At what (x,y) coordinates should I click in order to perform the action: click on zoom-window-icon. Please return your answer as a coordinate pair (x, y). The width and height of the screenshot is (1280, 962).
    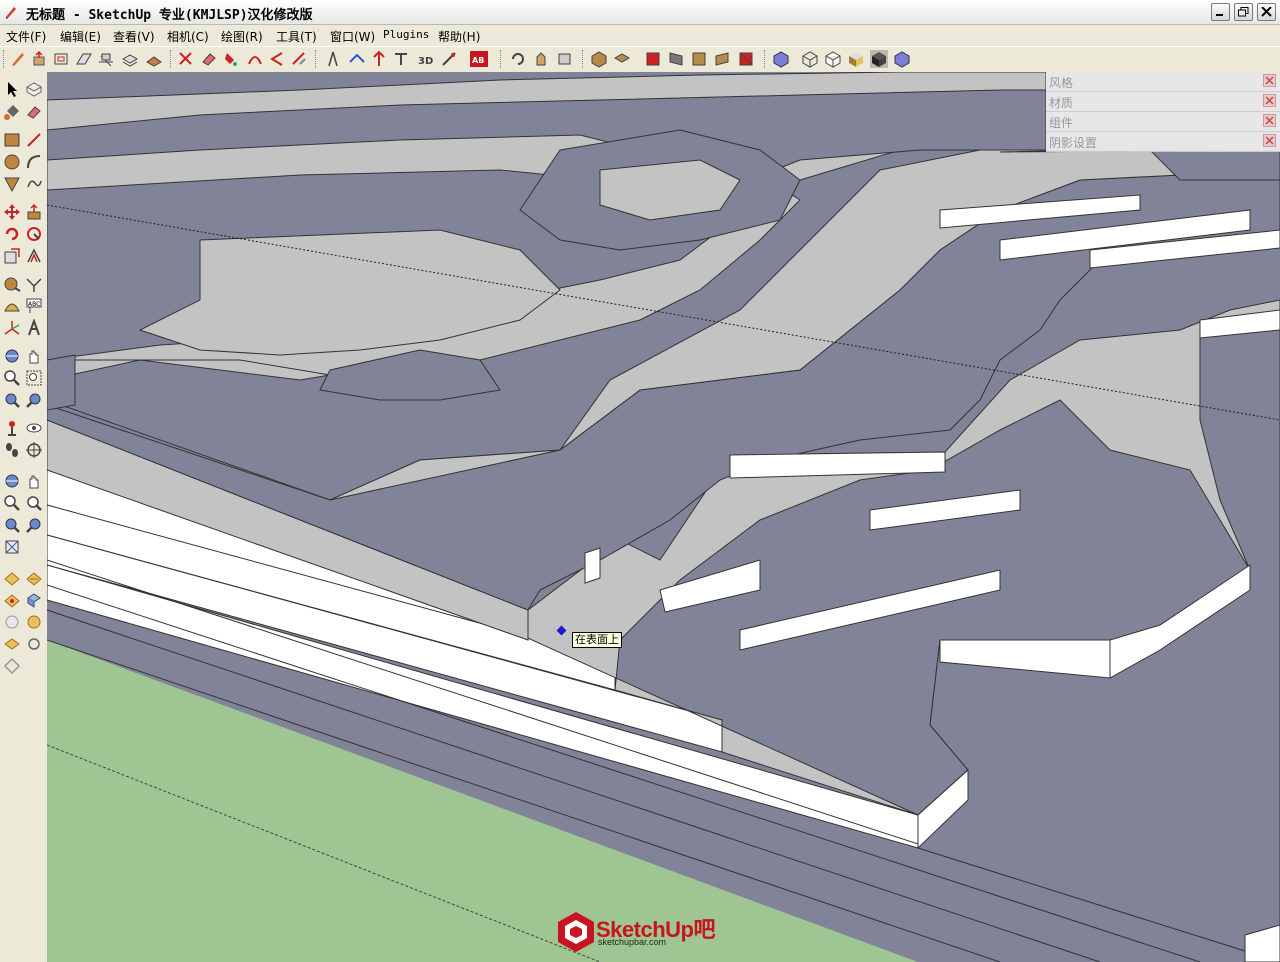
    Looking at the image, I should click on (34, 378).